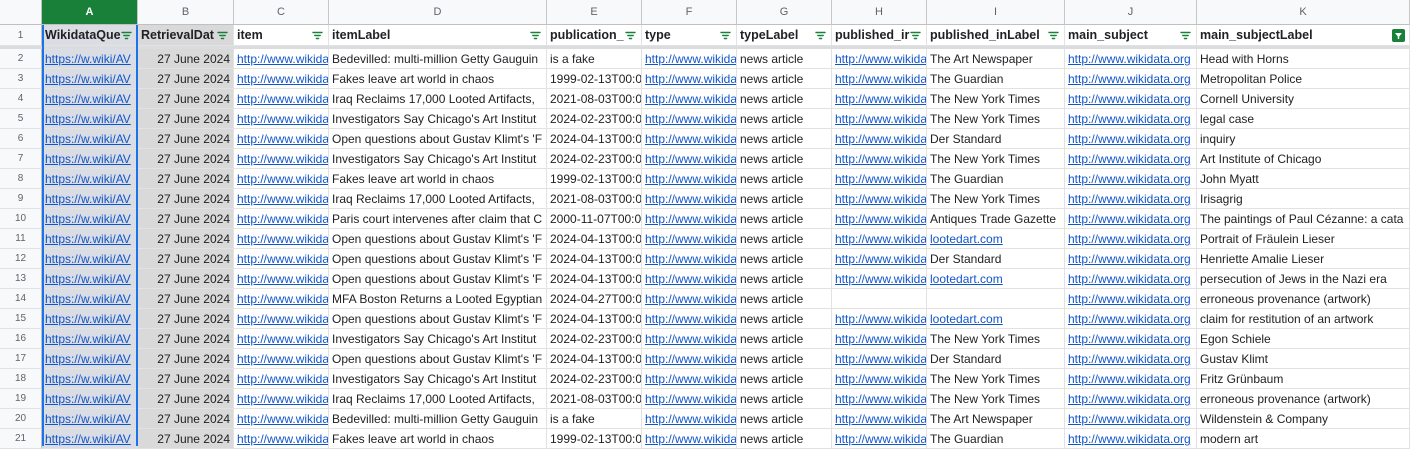 The height and width of the screenshot is (449, 1410). What do you see at coordinates (21, 12) in the screenshot?
I see `select-all-corner` at bounding box center [21, 12].